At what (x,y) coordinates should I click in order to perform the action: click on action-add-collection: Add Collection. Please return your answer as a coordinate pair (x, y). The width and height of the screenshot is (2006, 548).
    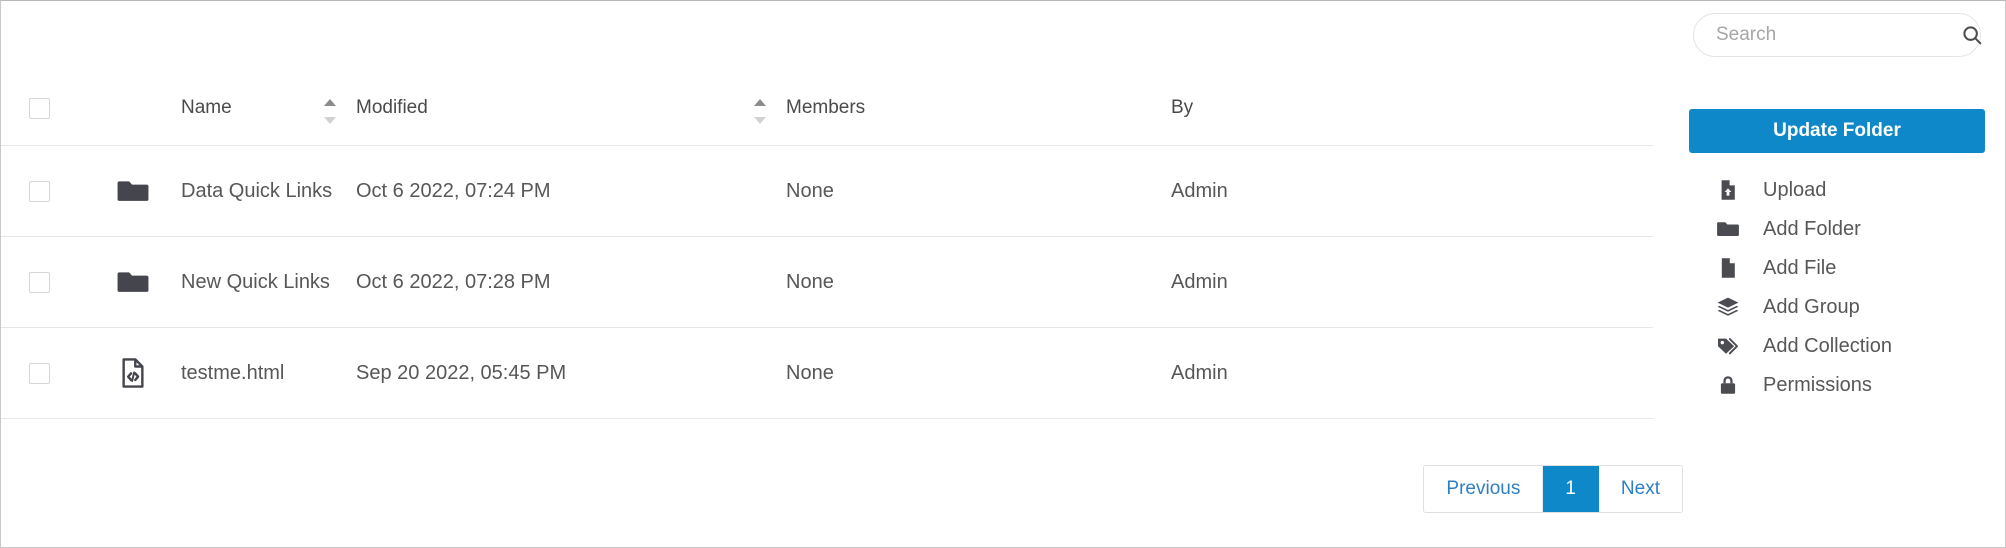
    Looking at the image, I should click on (1837, 346).